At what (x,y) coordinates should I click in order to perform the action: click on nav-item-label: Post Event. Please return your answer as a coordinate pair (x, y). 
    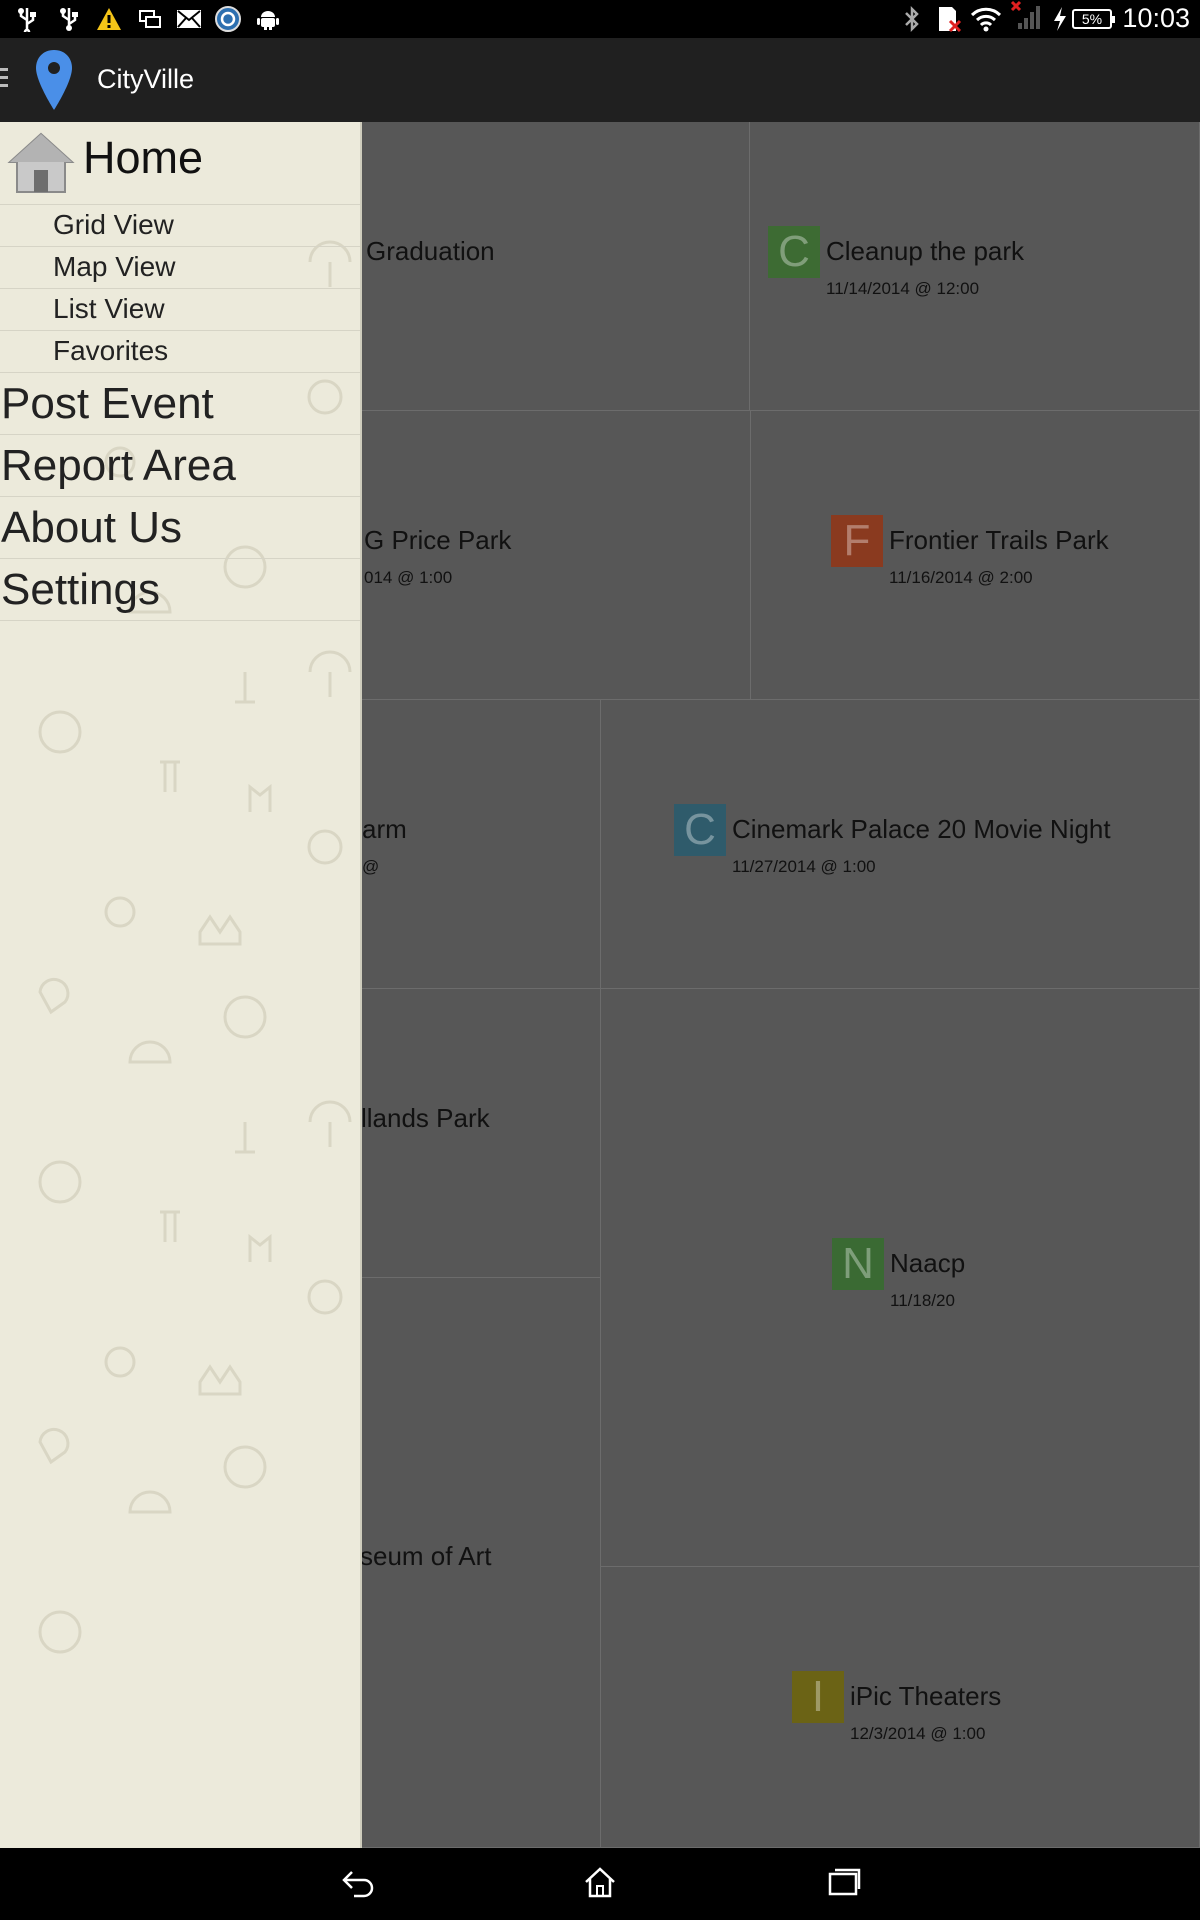
    Looking at the image, I should click on (107, 403).